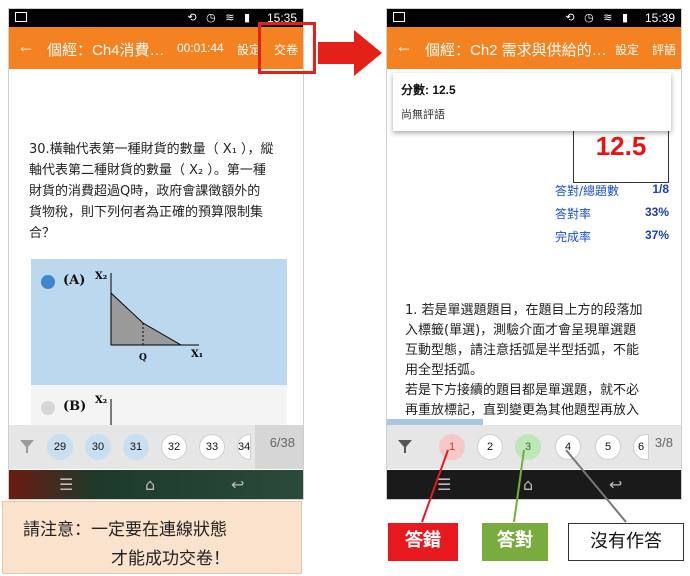 This screenshot has height=576, width=690. What do you see at coordinates (145, 191) in the screenshot?
I see `question-line: 財貨的消費超過Q時，政府會課徵額外的` at bounding box center [145, 191].